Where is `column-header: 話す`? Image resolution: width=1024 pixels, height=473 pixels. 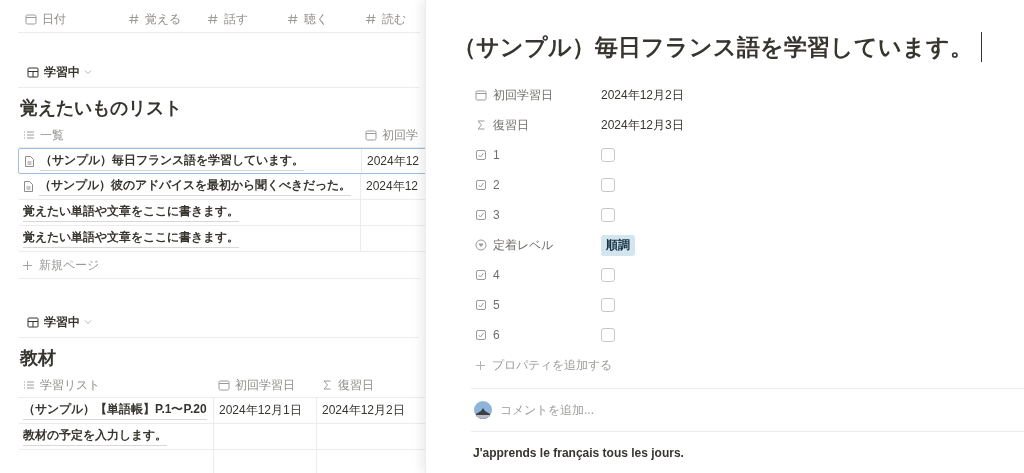
column-header: 話す is located at coordinates (240, 19).